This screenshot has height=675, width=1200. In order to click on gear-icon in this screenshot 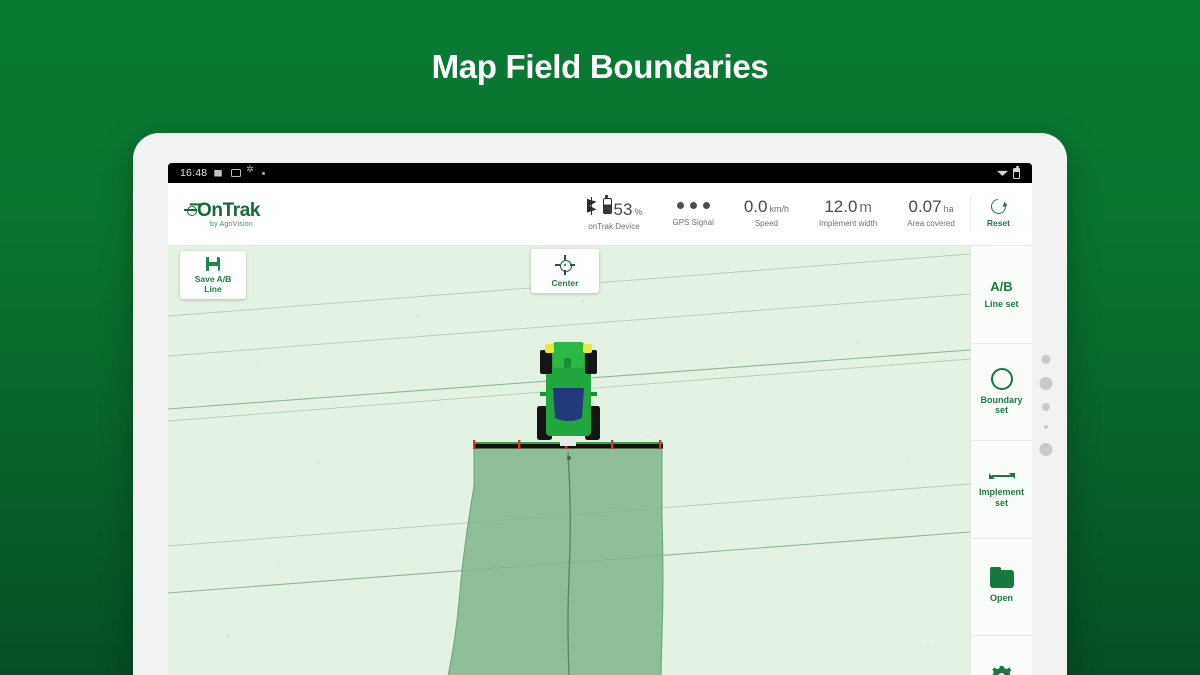, I will do `click(1002, 670)`.